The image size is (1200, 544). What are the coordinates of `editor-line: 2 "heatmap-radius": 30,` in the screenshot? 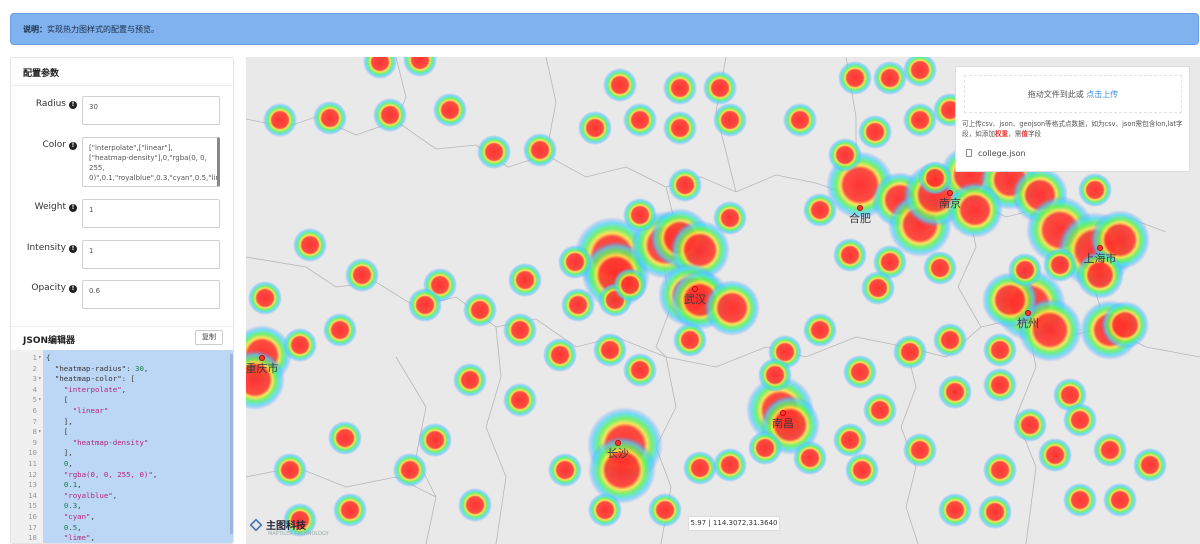 It's located at (122, 369).